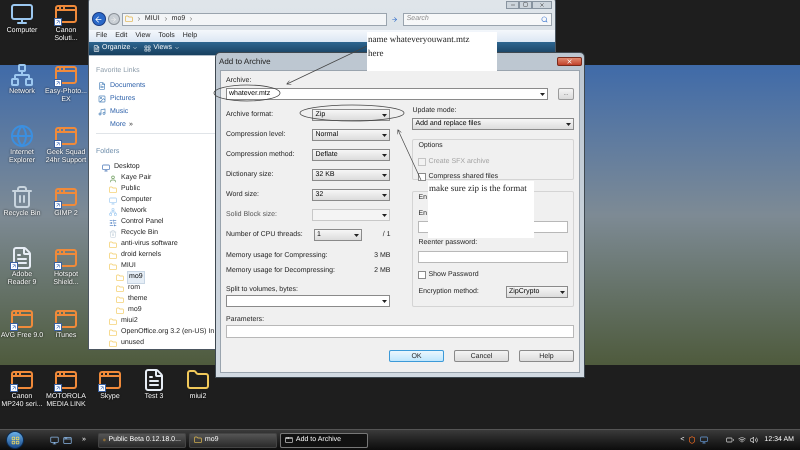  Describe the element at coordinates (692, 440) in the screenshot. I see `shield-icon` at that location.